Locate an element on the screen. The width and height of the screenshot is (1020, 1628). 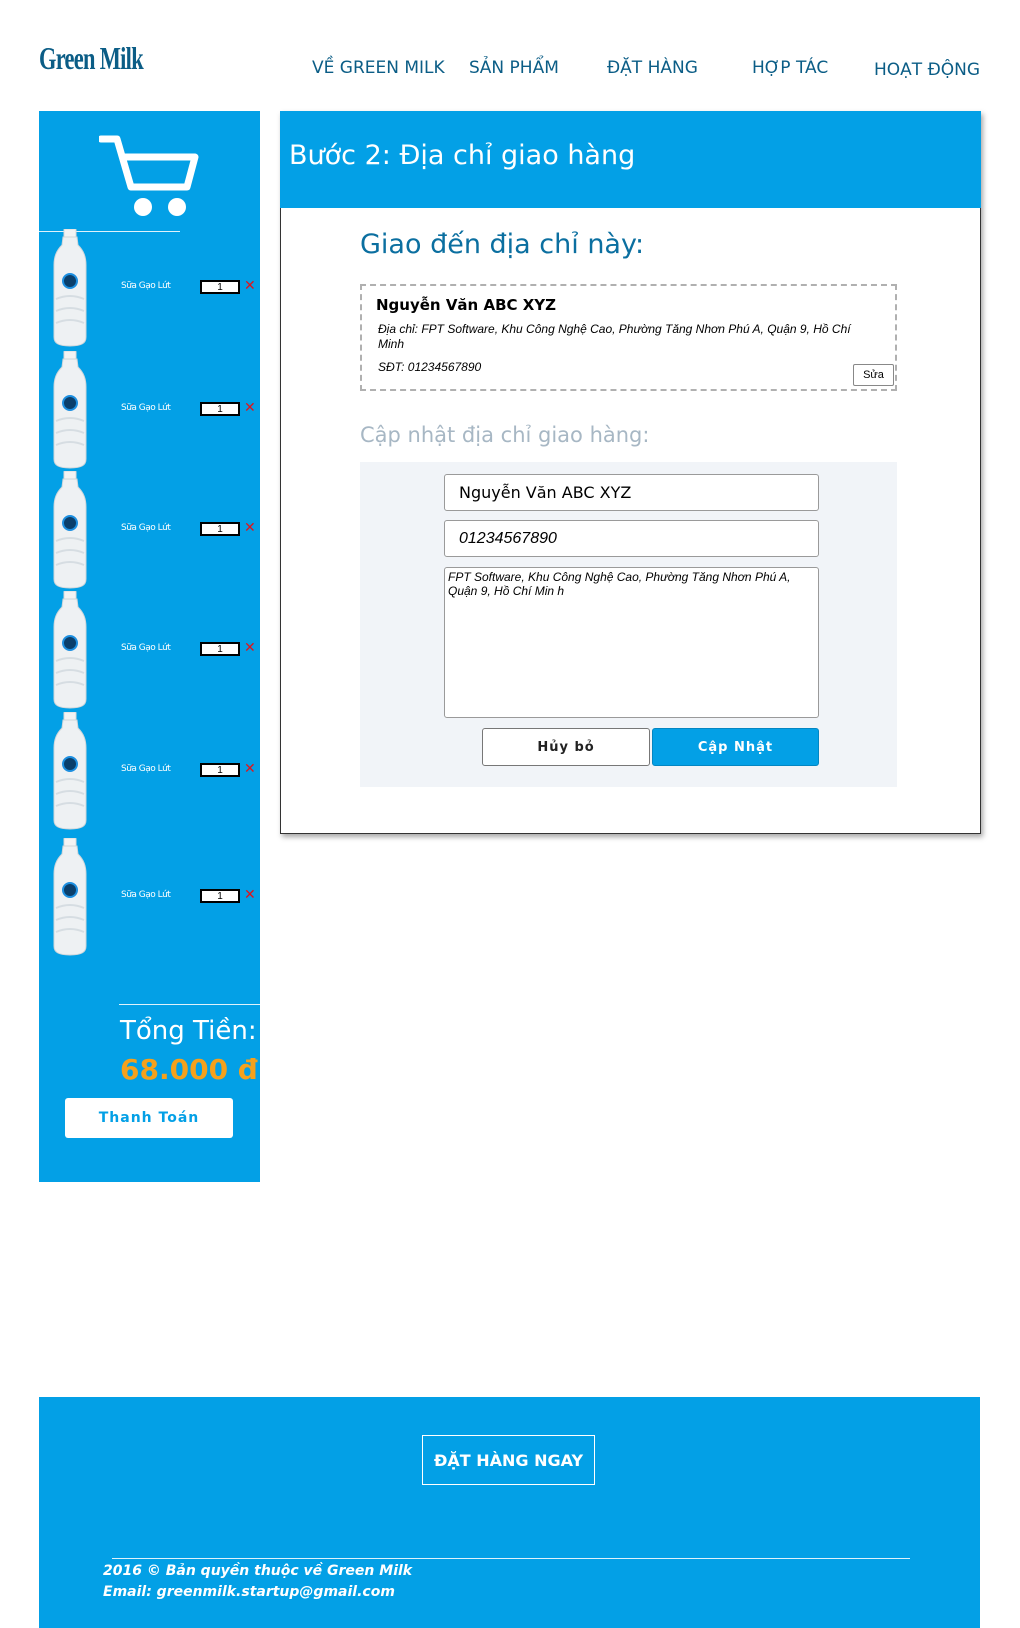
total-divider is located at coordinates (189, 1004).